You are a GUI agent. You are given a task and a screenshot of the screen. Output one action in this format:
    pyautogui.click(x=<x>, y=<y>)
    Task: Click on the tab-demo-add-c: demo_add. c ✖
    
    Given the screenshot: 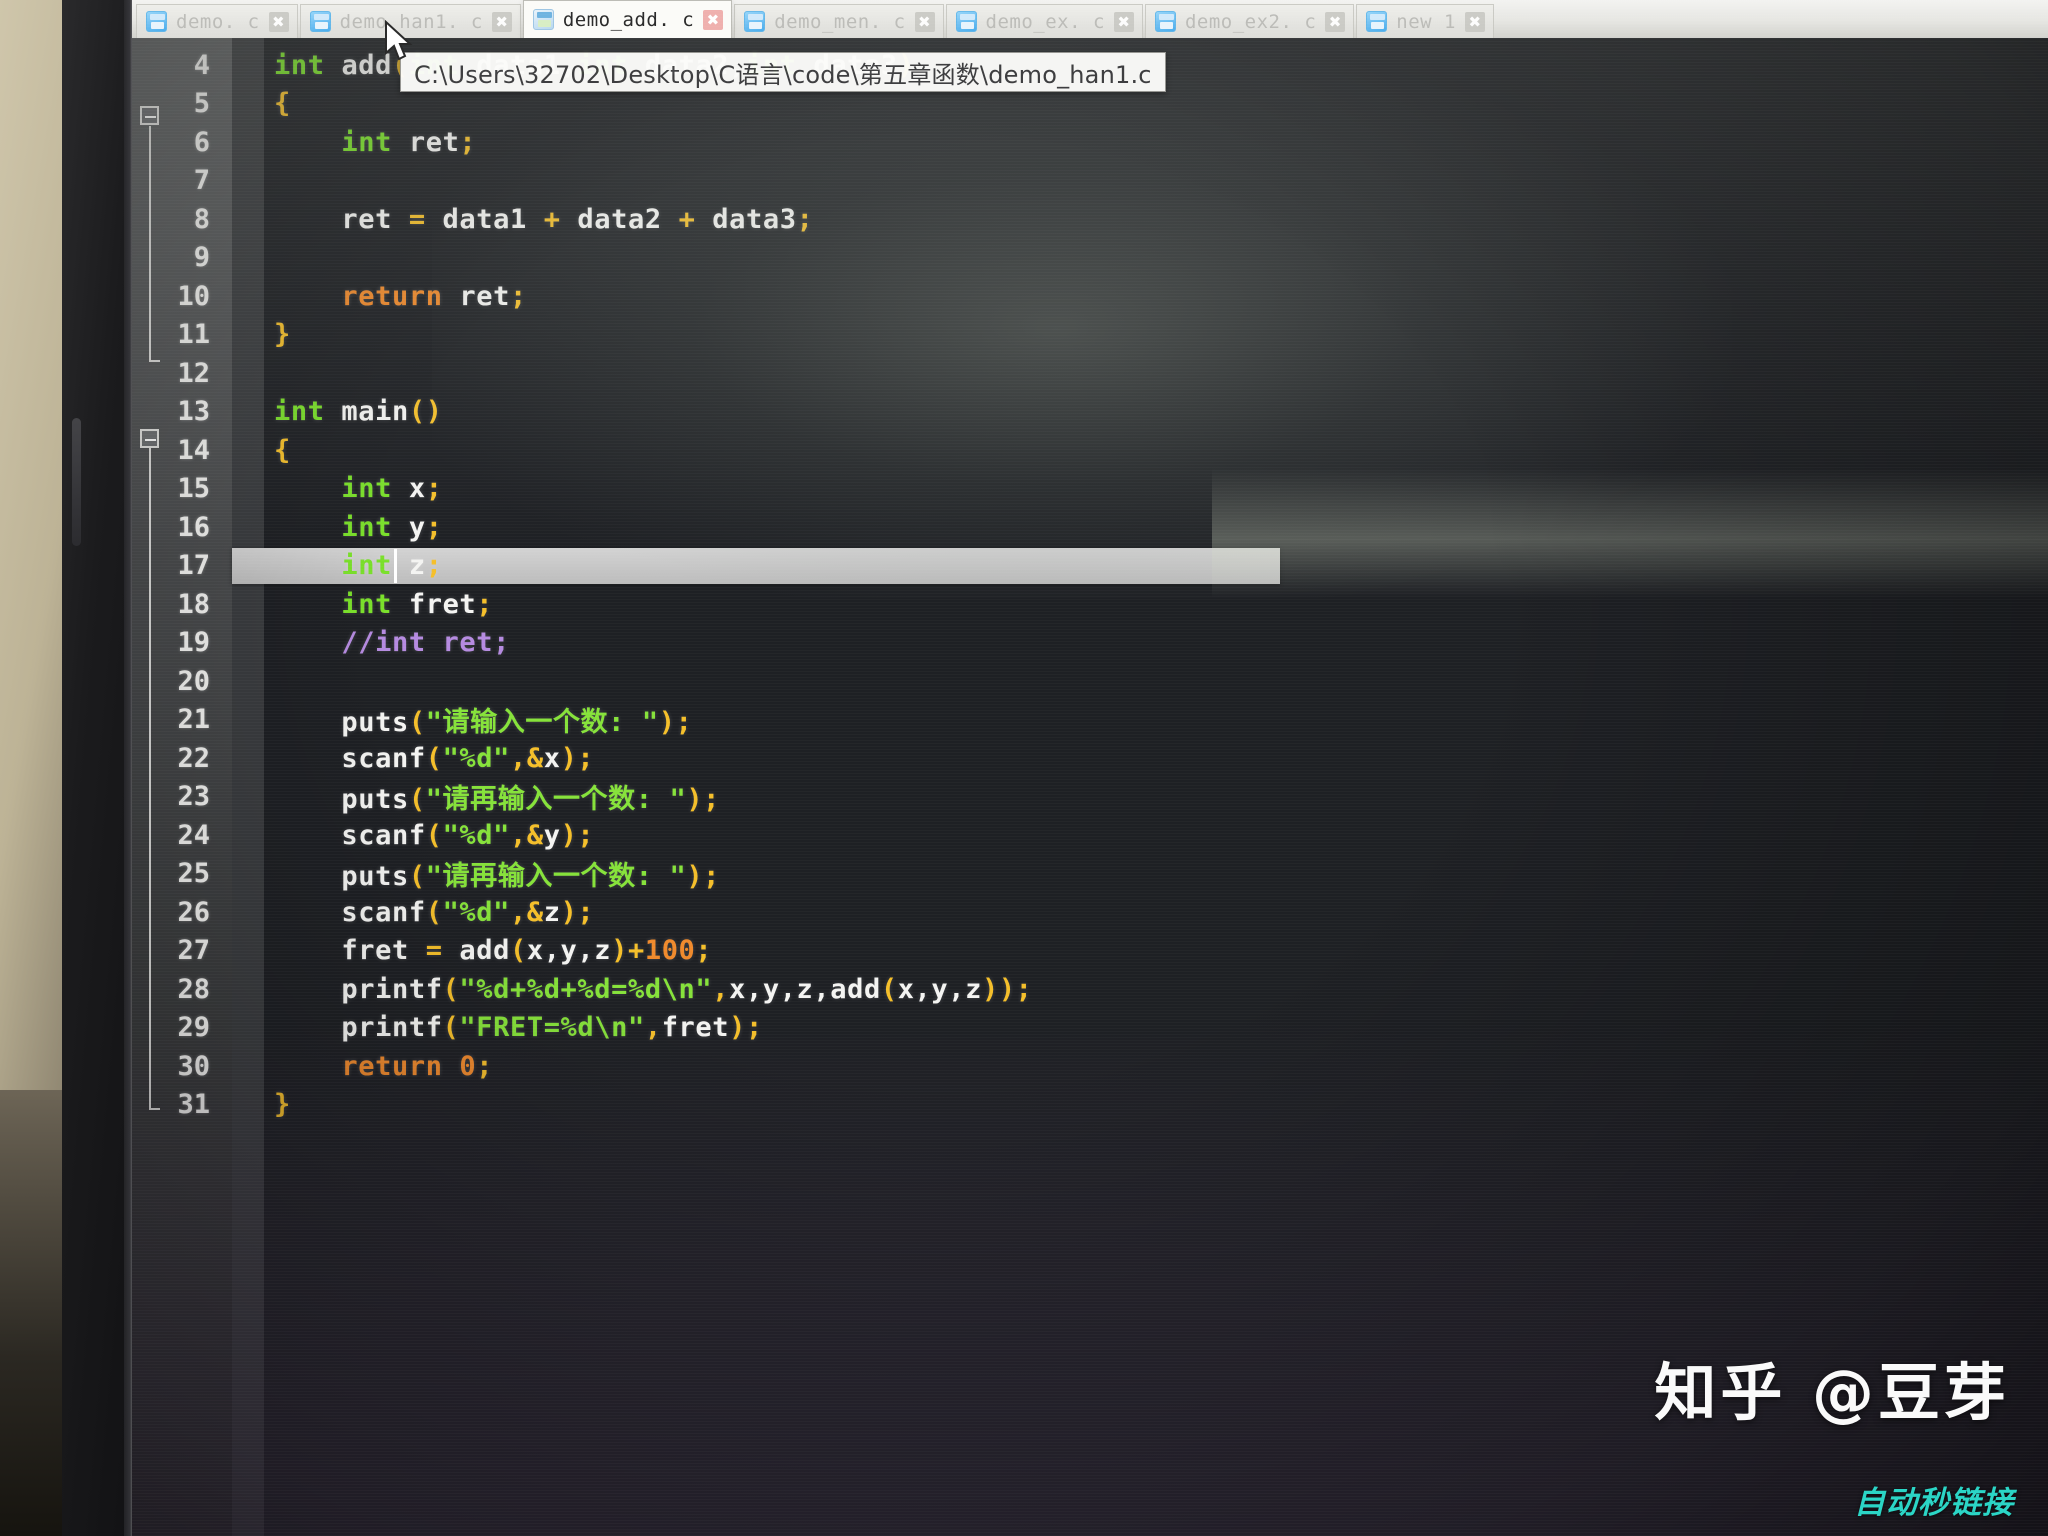 What is the action you would take?
    pyautogui.click(x=627, y=19)
    